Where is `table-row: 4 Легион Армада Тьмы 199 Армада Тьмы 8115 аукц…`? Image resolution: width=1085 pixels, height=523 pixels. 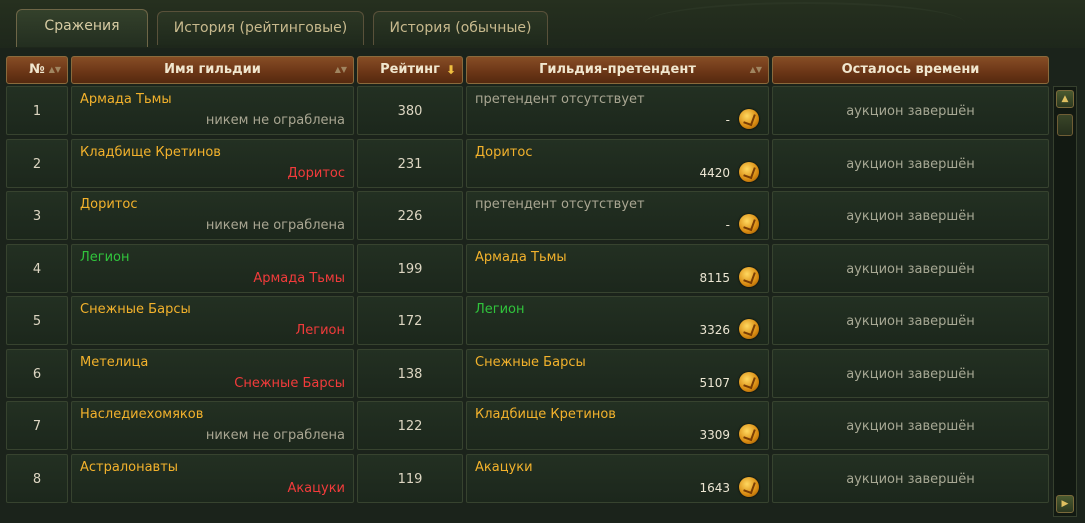 table-row: 4 Легион Армада Тьмы 199 Армада Тьмы 8115 аукц… is located at coordinates (526, 268).